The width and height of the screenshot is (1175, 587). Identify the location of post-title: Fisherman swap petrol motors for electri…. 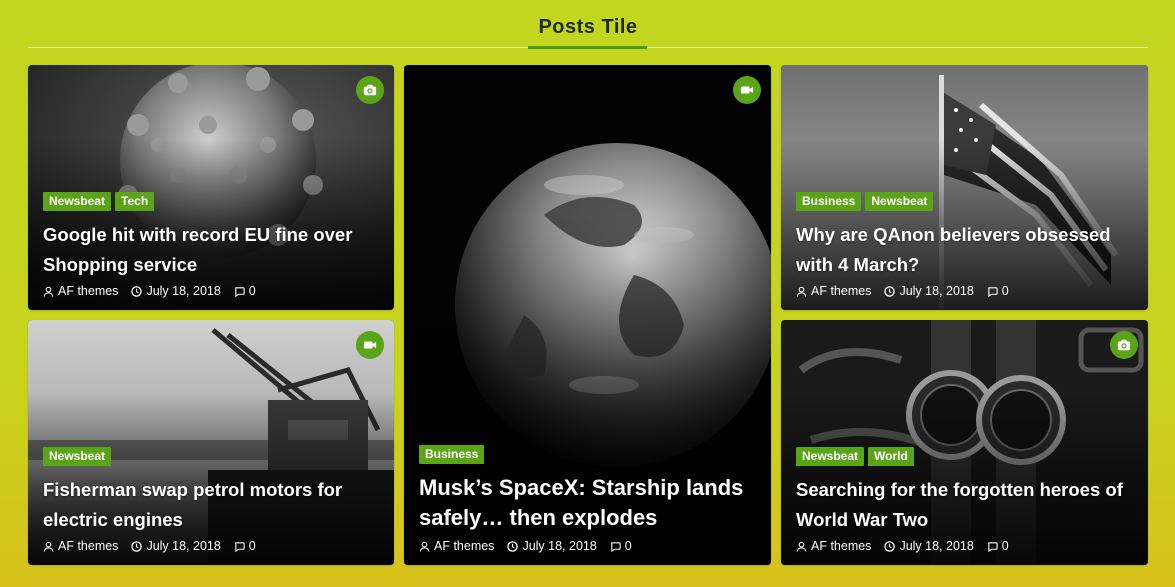
(211, 505).